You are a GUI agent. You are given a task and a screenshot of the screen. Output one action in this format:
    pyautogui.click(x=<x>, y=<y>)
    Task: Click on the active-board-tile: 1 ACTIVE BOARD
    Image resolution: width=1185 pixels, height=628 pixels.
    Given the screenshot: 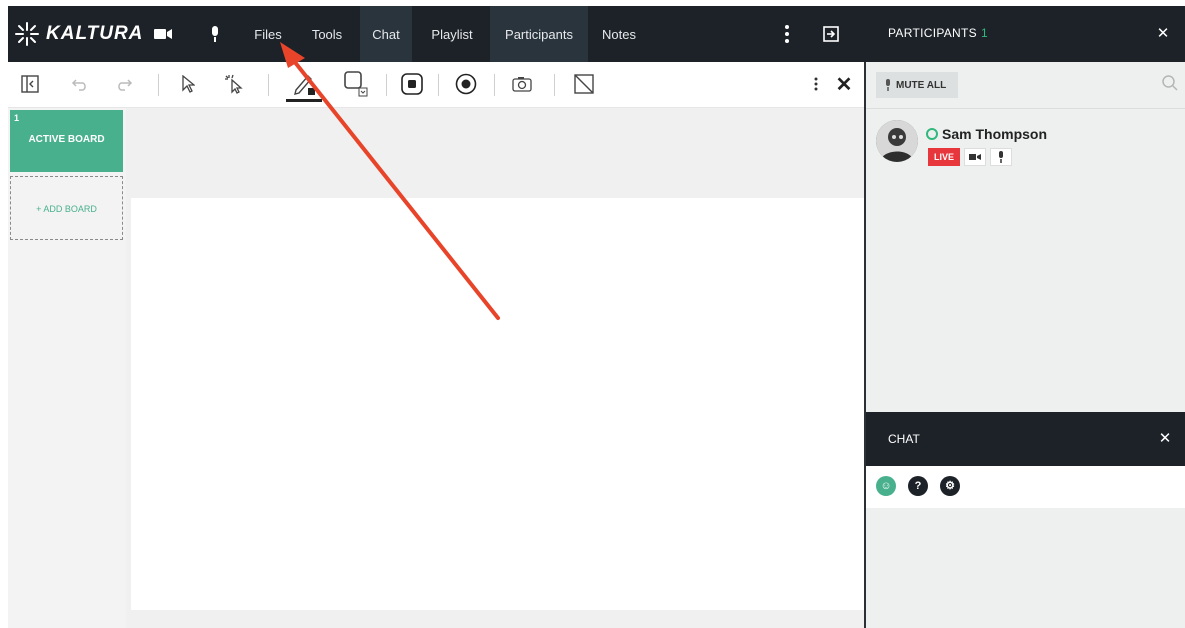 What is the action you would take?
    pyautogui.click(x=66, y=141)
    